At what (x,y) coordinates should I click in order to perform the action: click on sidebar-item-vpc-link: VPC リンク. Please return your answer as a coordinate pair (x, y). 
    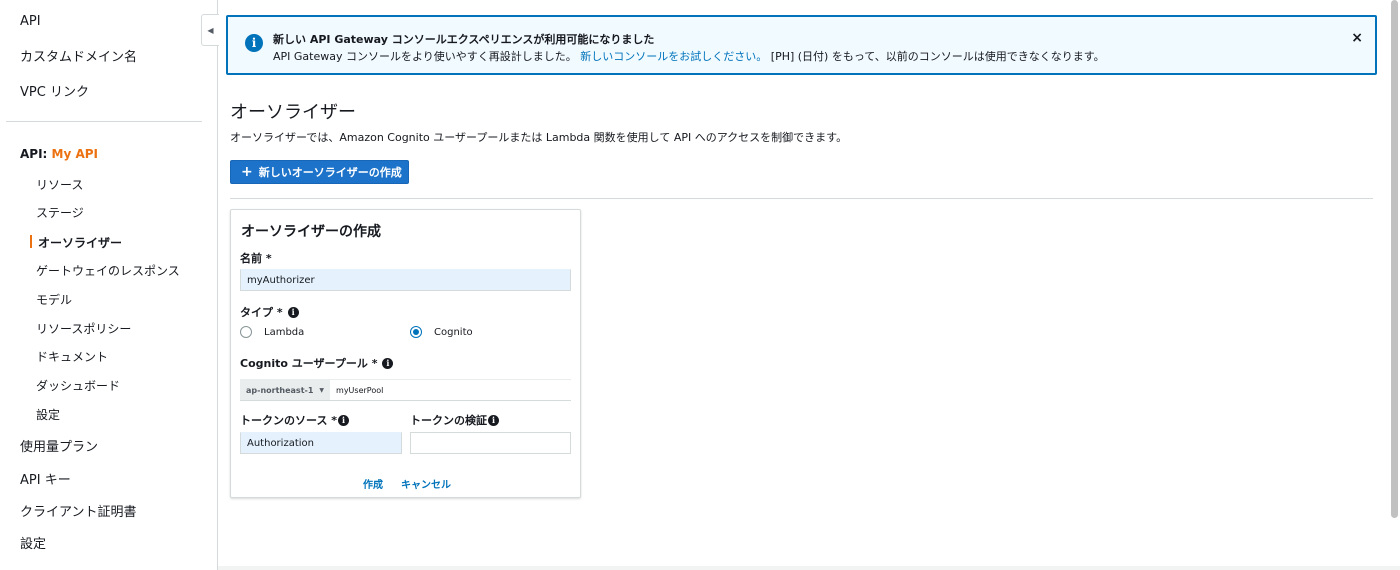
    Looking at the image, I should click on (54, 90).